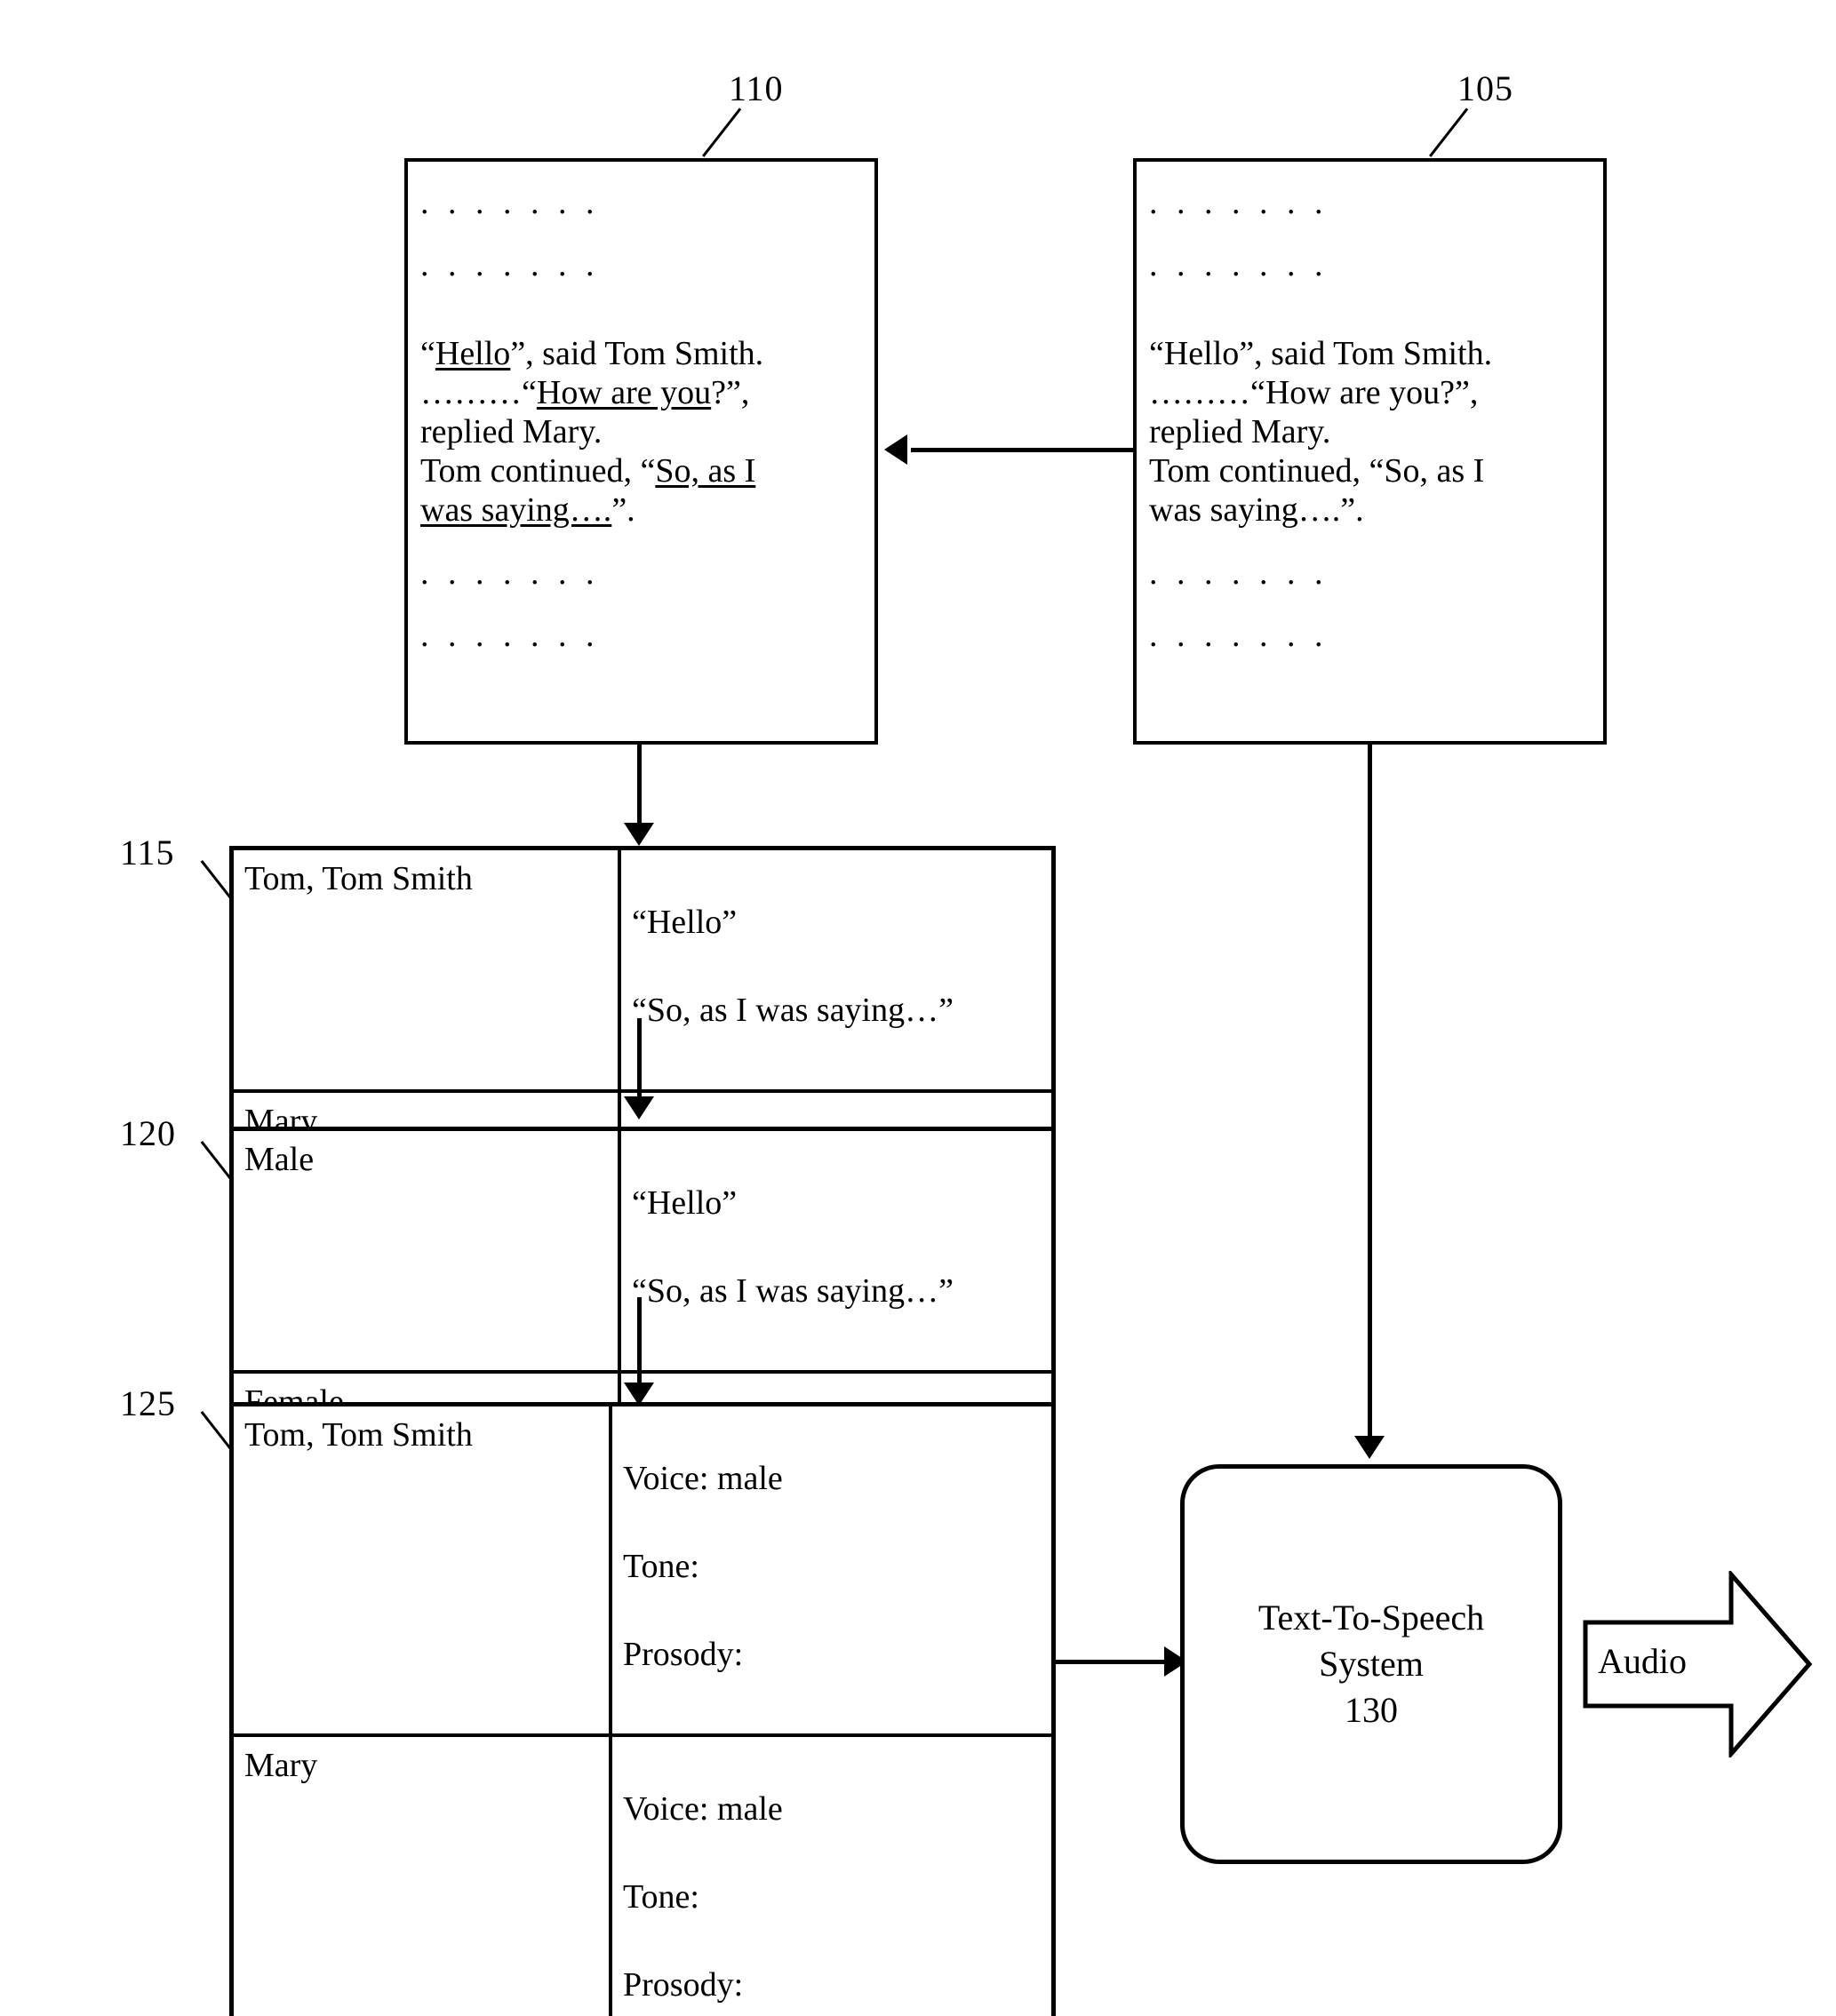  What do you see at coordinates (148, 1133) in the screenshot?
I see `ref-numeral-120: 120` at bounding box center [148, 1133].